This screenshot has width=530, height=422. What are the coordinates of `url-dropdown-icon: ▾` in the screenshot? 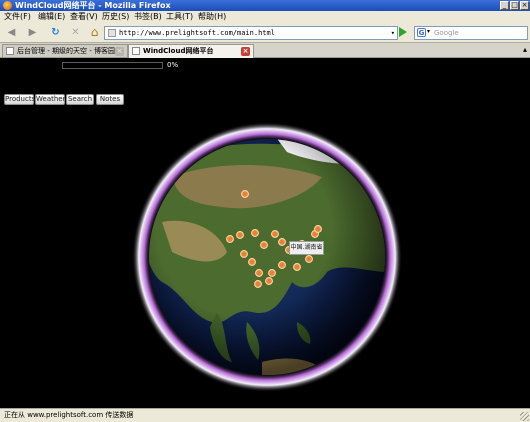 It's located at (393, 33).